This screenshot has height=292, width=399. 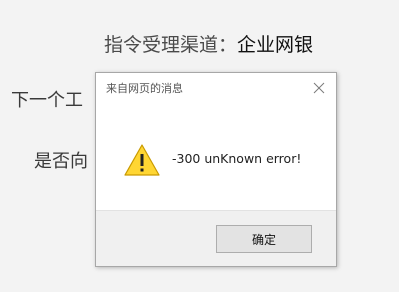 I want to click on channel-label: 指令受理渠道：, so click(x=171, y=45).